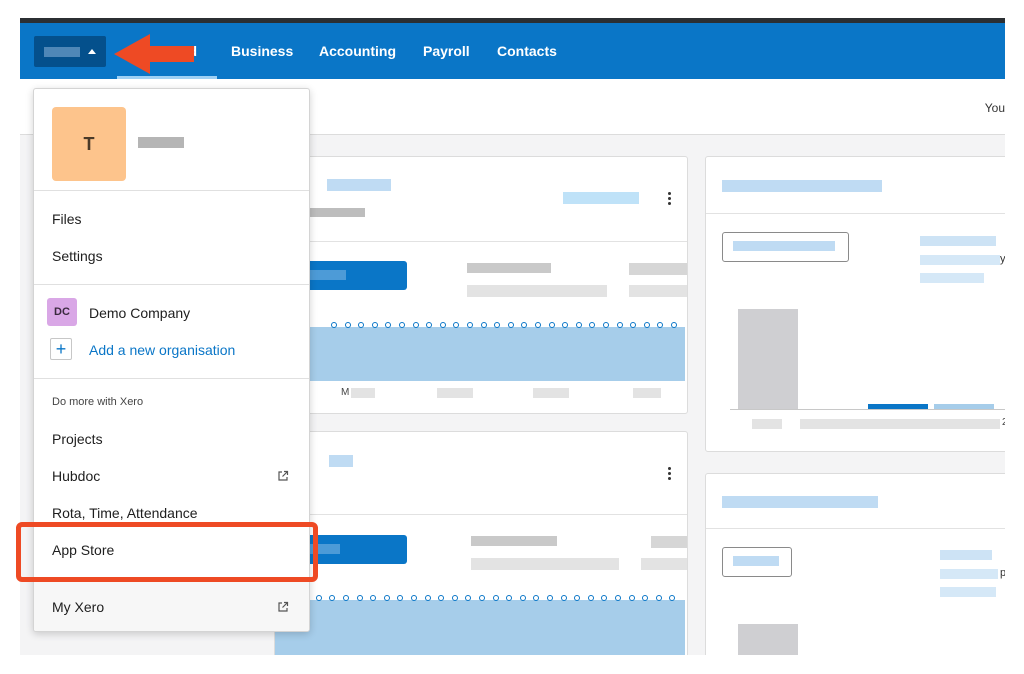 Image resolution: width=1024 pixels, height=674 pixels. Describe the element at coordinates (670, 474) in the screenshot. I see `card2-more-icon` at that location.